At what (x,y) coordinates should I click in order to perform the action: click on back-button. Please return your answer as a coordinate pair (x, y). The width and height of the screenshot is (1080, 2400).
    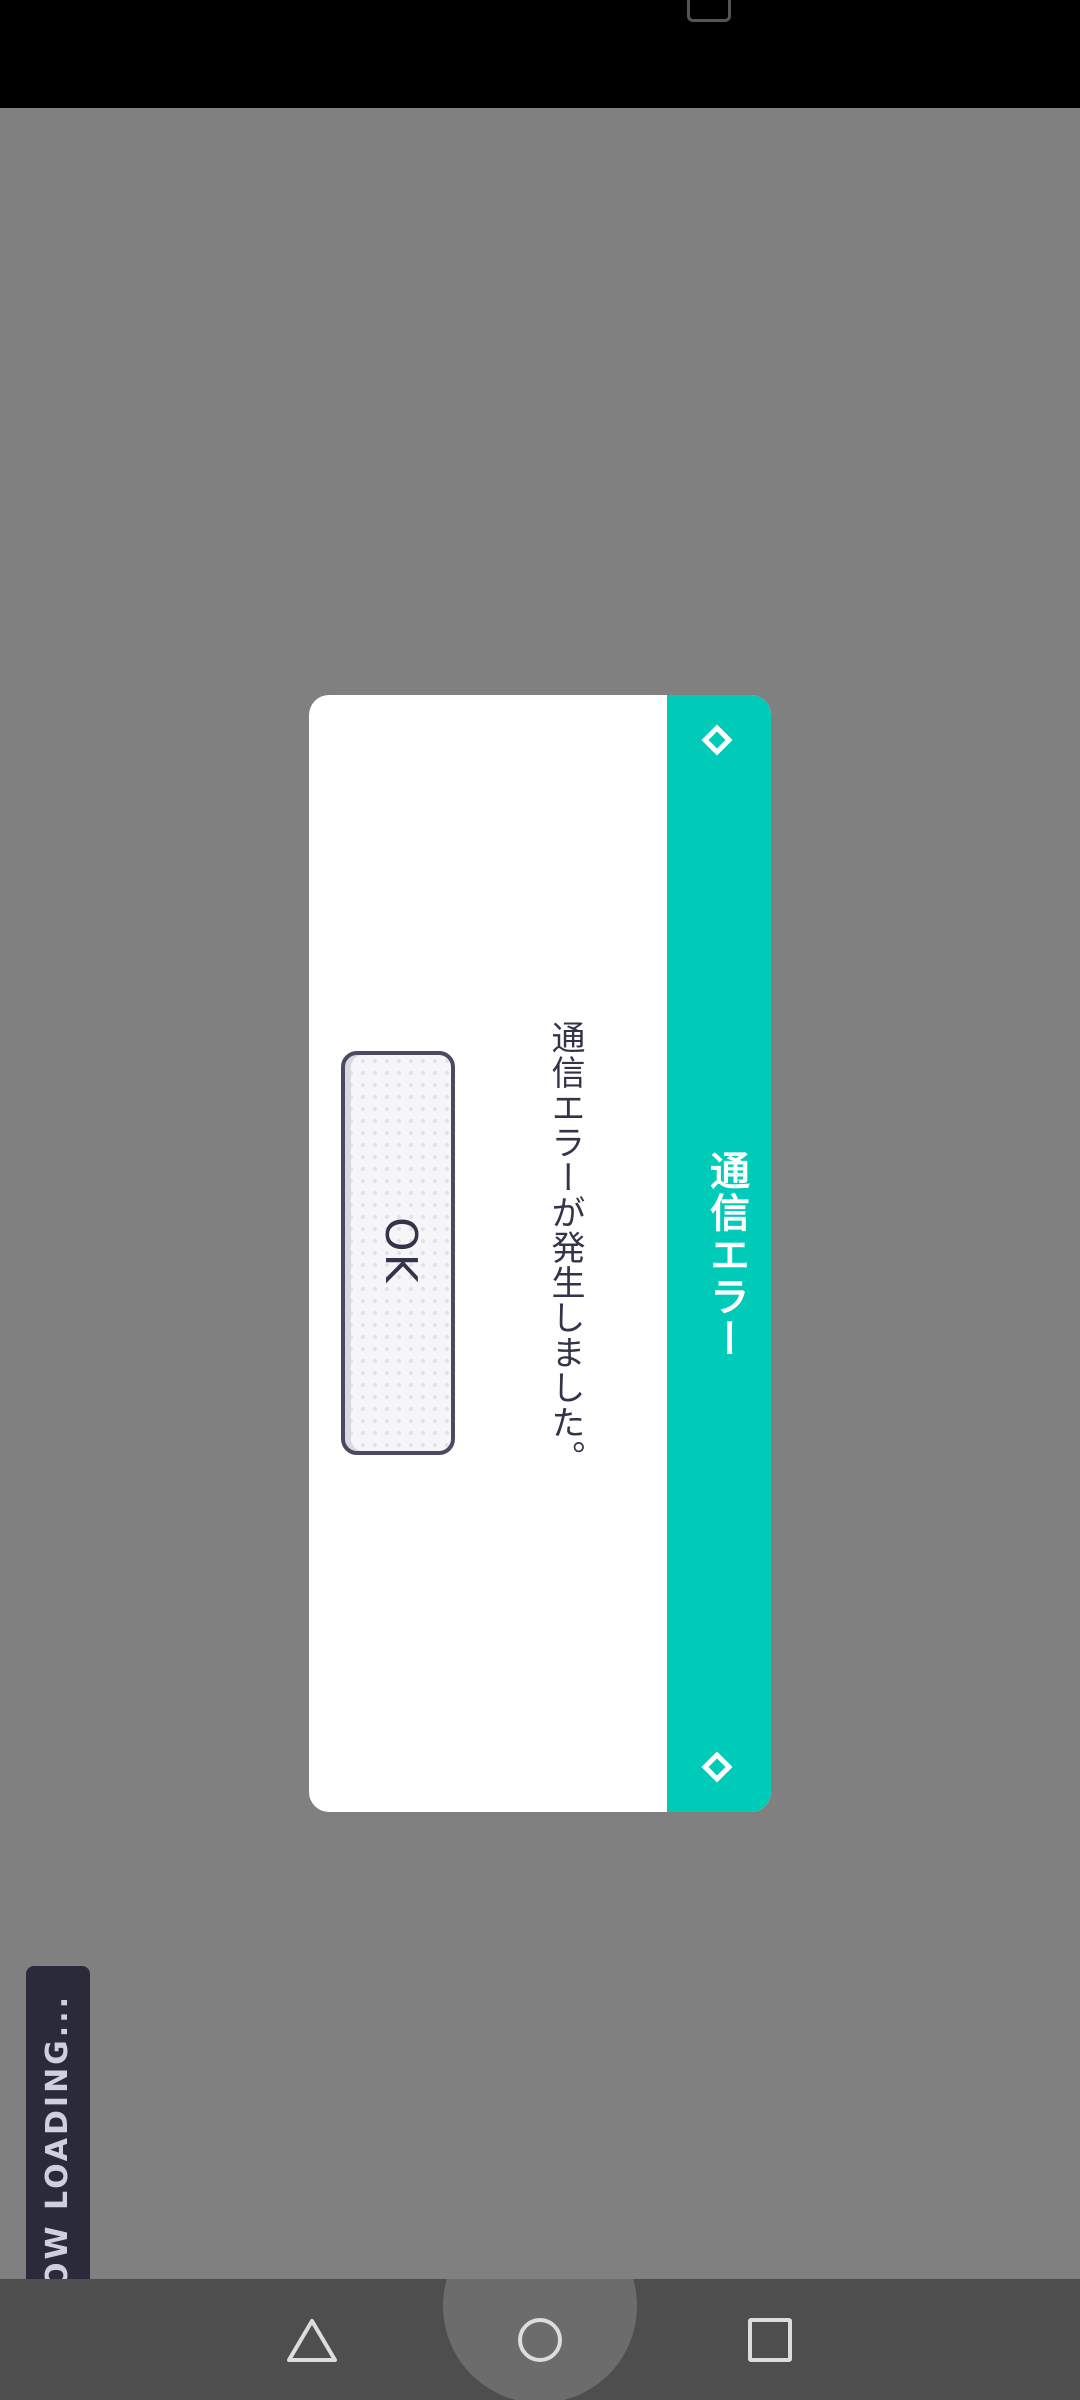
    Looking at the image, I should click on (312, 2339).